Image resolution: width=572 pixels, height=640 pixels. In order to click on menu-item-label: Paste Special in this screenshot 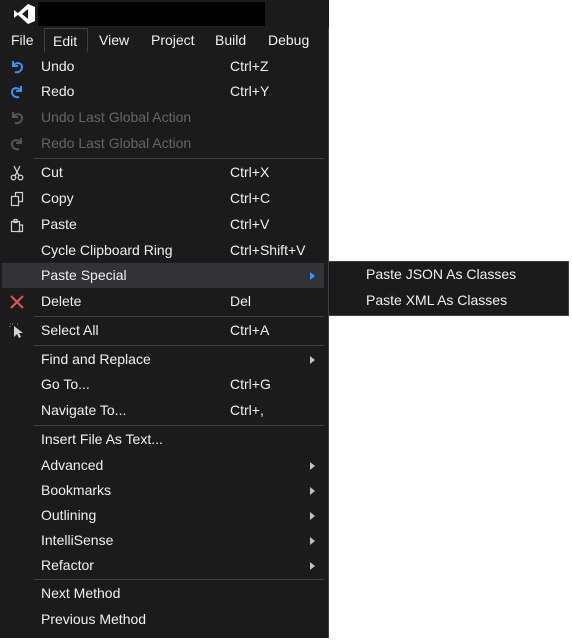, I will do `click(84, 275)`.